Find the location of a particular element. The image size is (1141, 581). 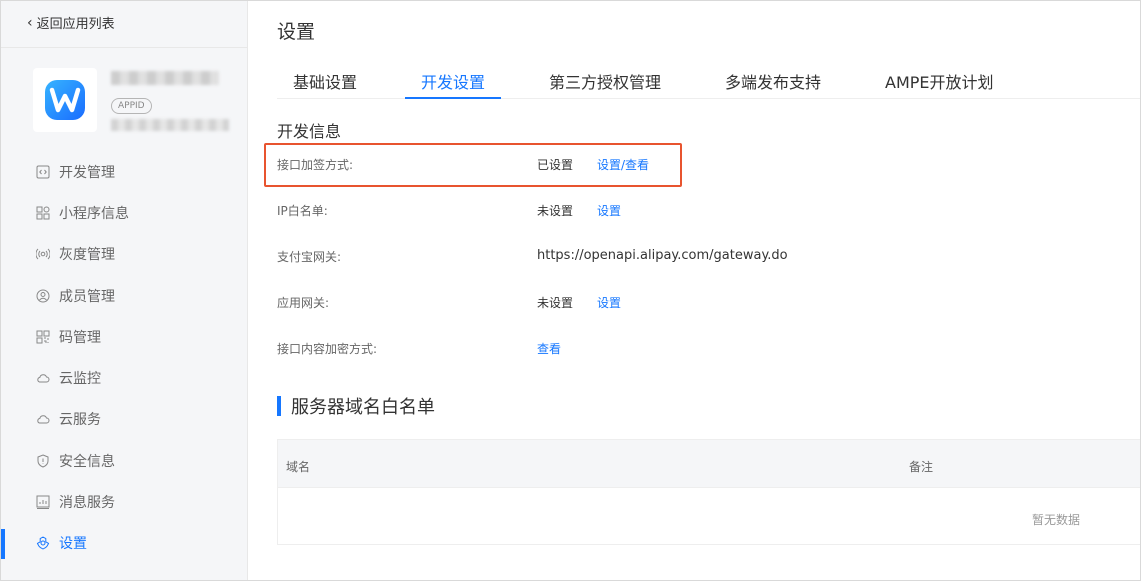

row-api-signing: 接口加签方式: 已设置 设置/查看 is located at coordinates (687, 166).